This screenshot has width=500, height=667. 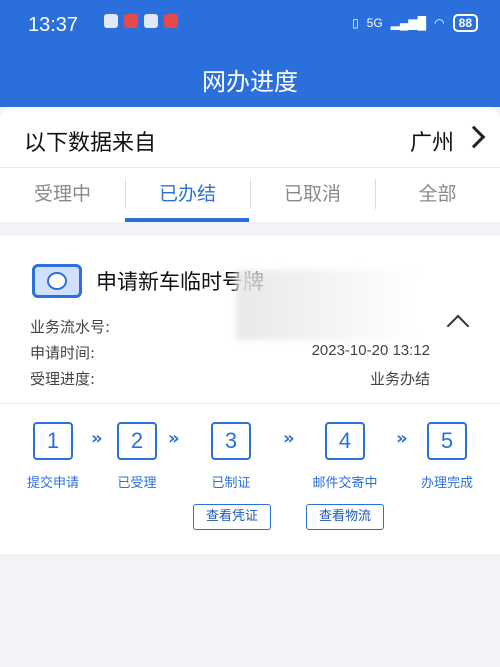 What do you see at coordinates (458, 326) in the screenshot?
I see `collapse-icon` at bounding box center [458, 326].